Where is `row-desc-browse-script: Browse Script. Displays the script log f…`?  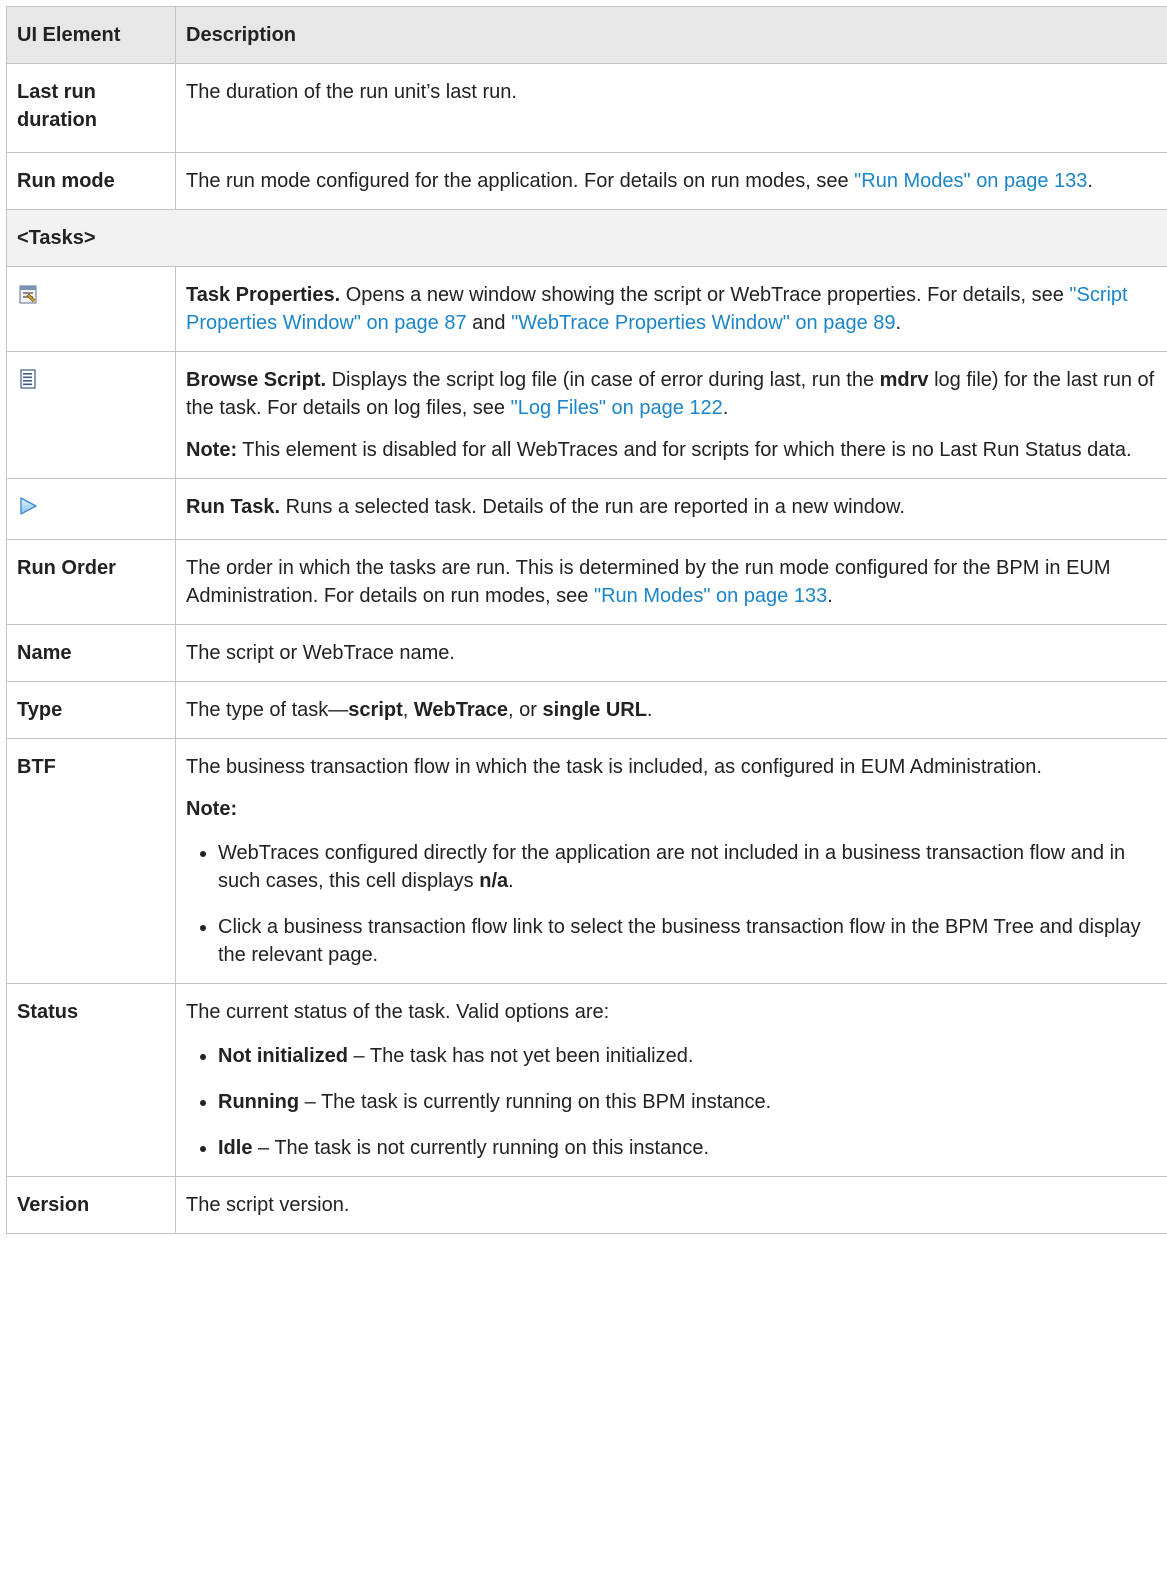 row-desc-browse-script: Browse Script. Displays the script log f… is located at coordinates (671, 415).